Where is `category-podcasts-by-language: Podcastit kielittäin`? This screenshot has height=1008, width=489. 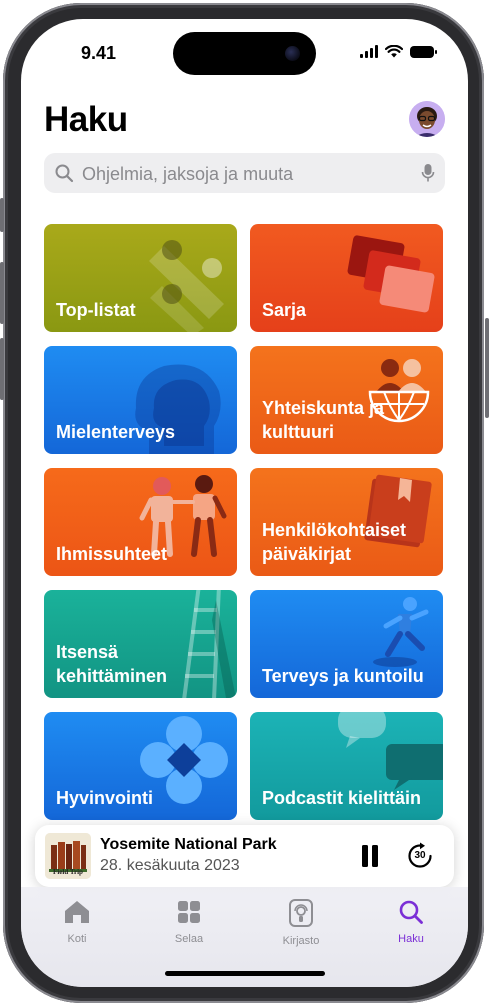
category-podcasts-by-language: Podcastit kielittäin is located at coordinates (346, 766).